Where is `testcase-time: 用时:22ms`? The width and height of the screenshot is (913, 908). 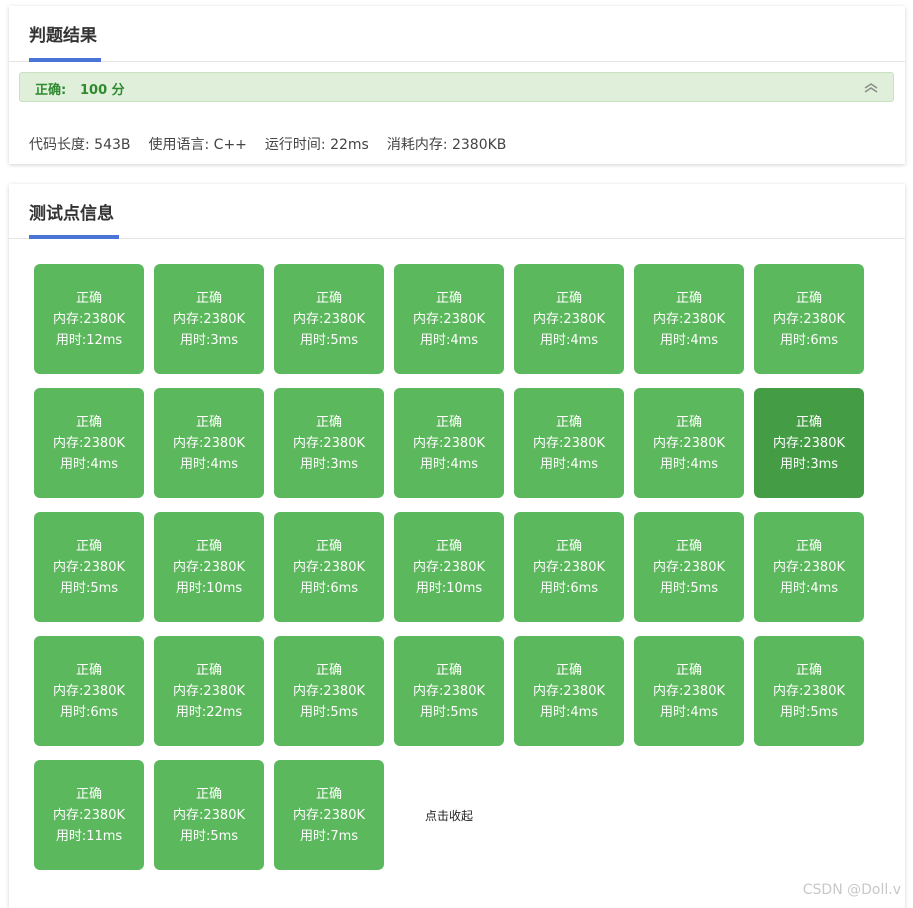
testcase-time: 用时:22ms is located at coordinates (209, 712).